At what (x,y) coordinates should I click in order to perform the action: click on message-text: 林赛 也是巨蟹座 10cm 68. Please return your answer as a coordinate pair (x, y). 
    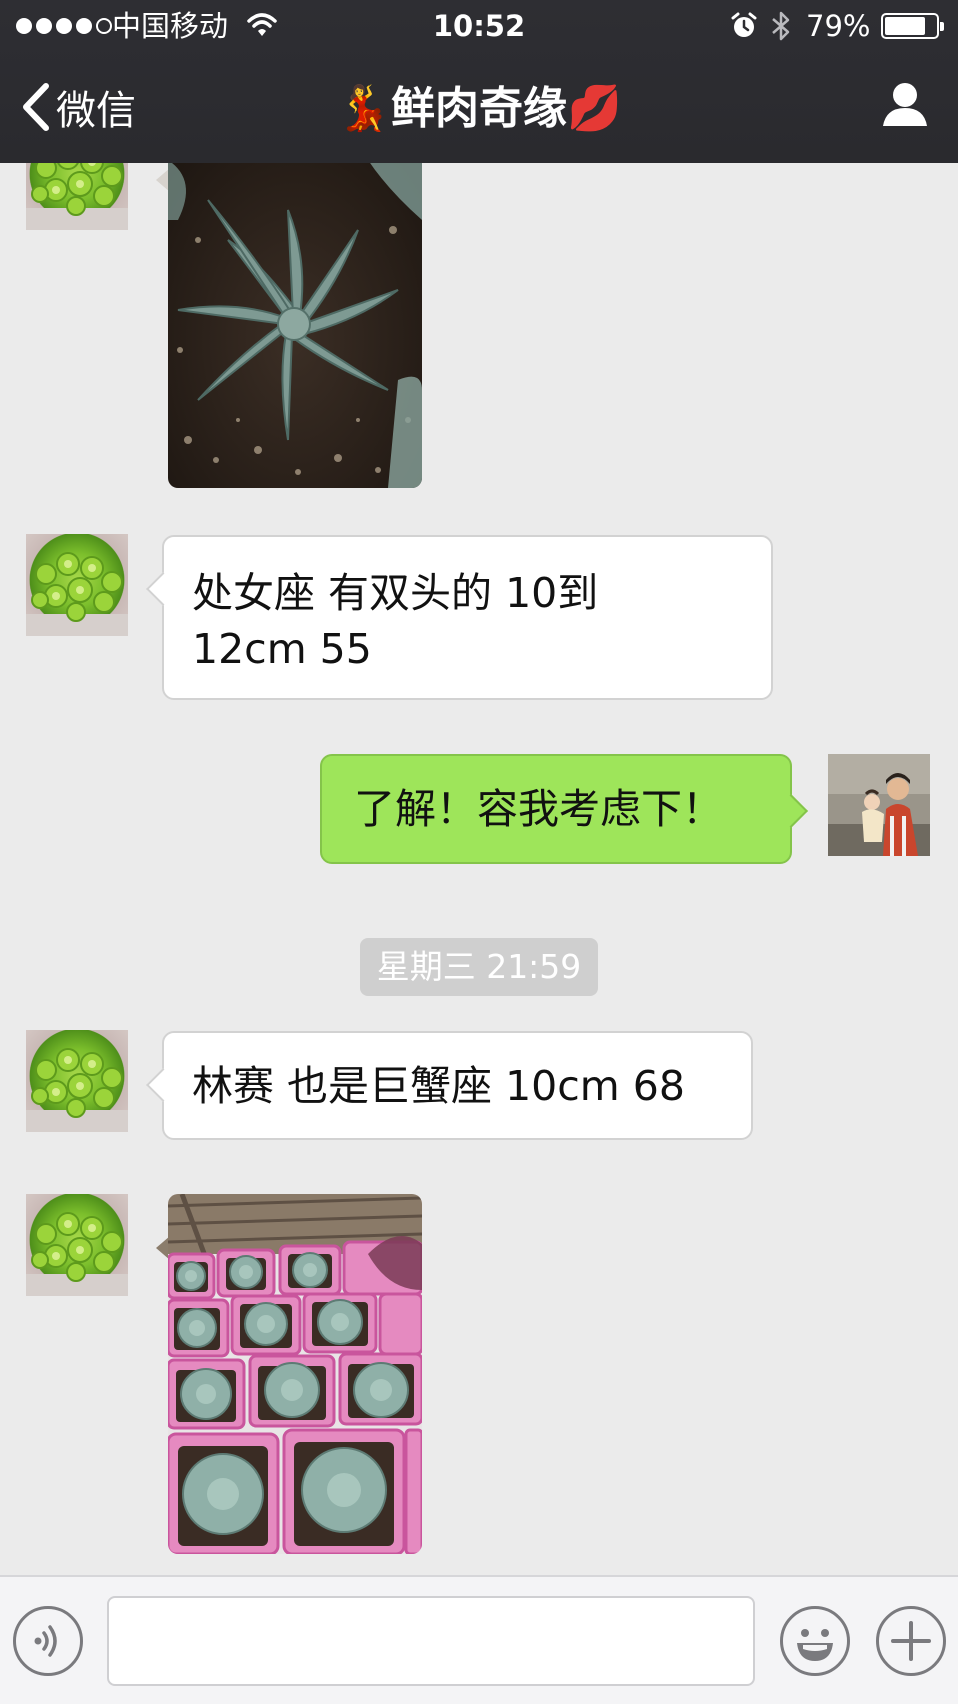
    Looking at the image, I should click on (438, 1086).